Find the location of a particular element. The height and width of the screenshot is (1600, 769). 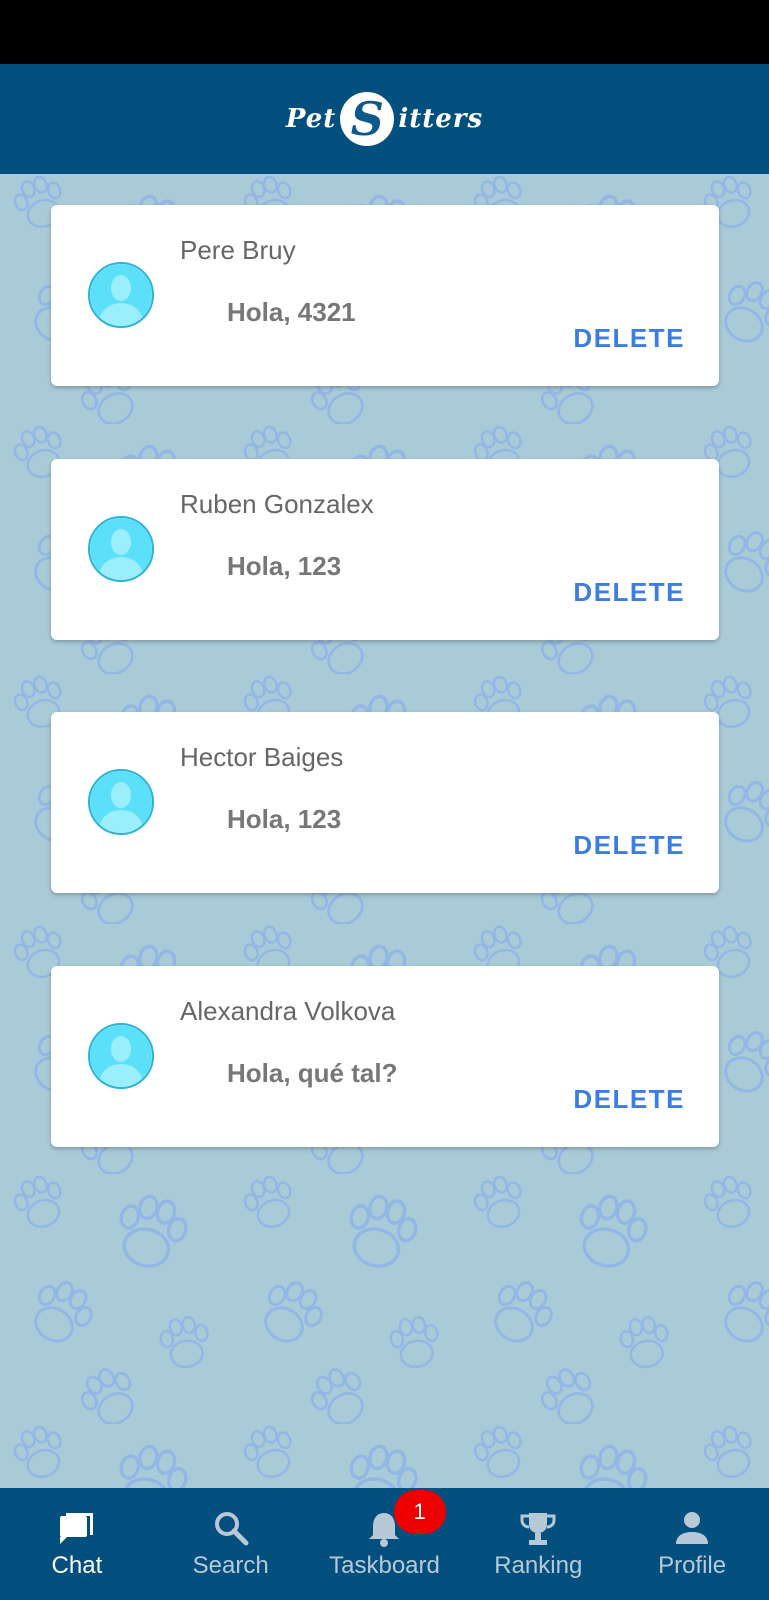

bottom-navigation: Chat Search Taskboard 1 Ranking Profile is located at coordinates (384, 1544).